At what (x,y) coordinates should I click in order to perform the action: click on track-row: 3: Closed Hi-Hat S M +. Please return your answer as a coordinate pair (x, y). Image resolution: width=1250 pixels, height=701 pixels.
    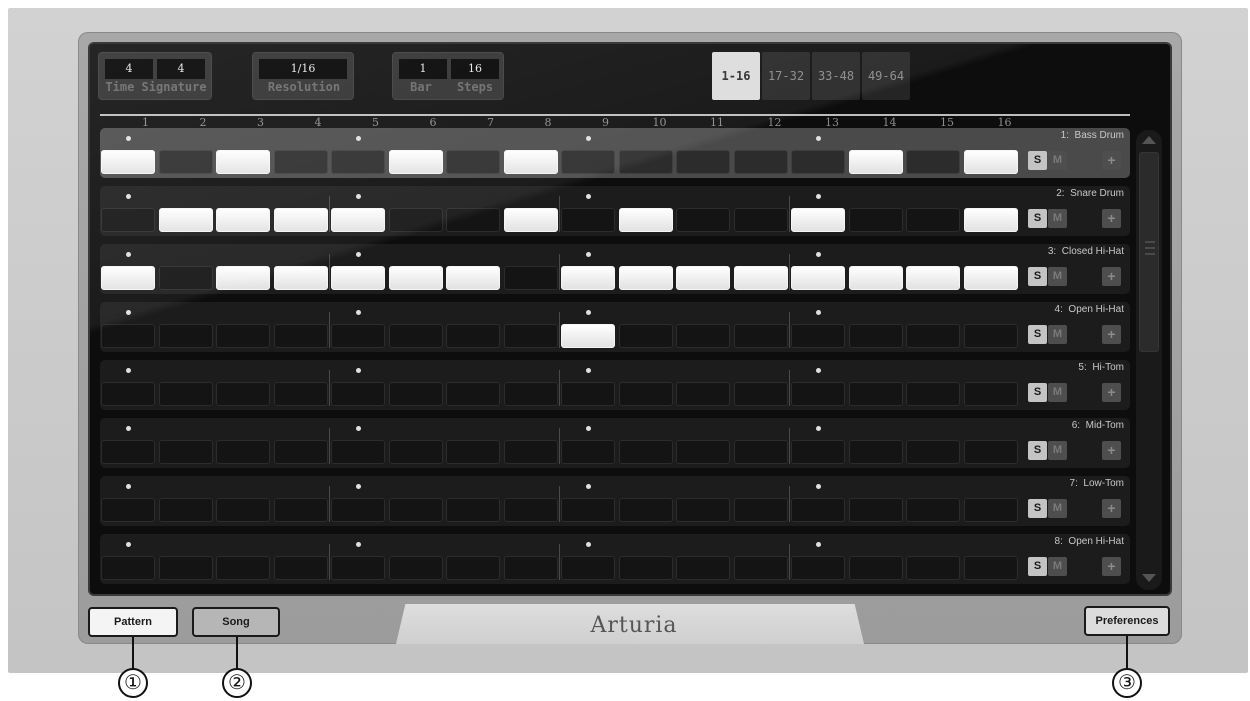
    Looking at the image, I should click on (615, 269).